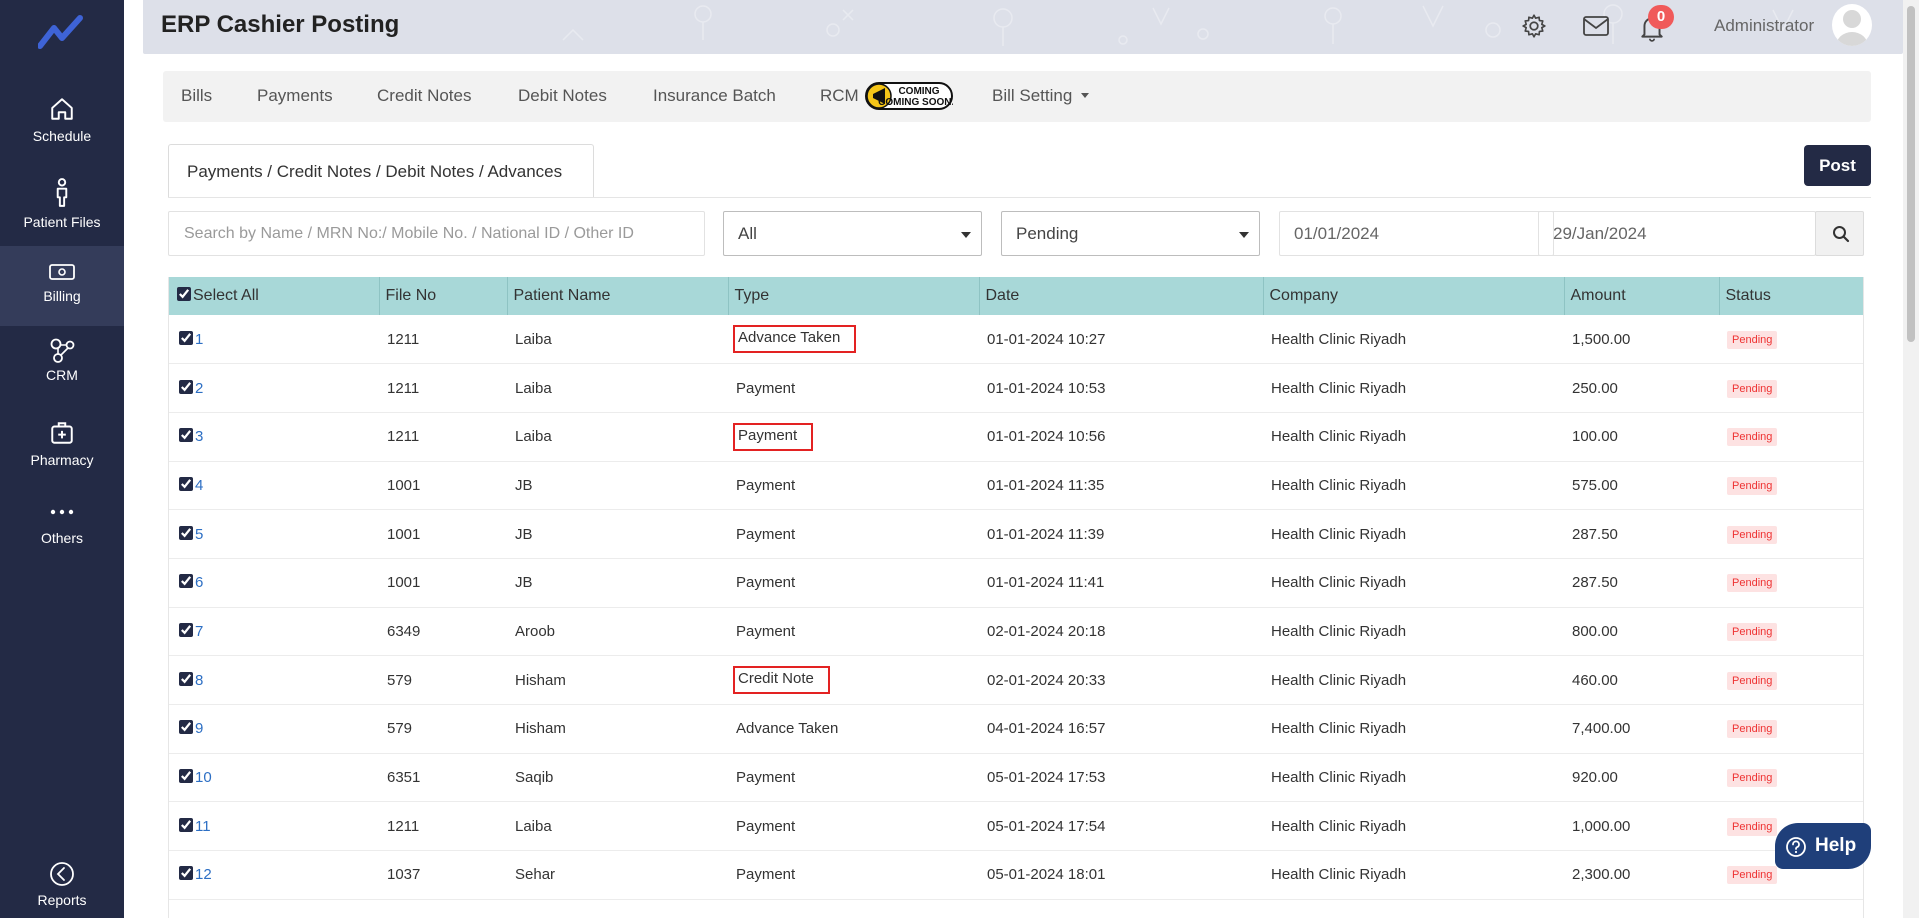  I want to click on row-number-link: 1, so click(199, 339).